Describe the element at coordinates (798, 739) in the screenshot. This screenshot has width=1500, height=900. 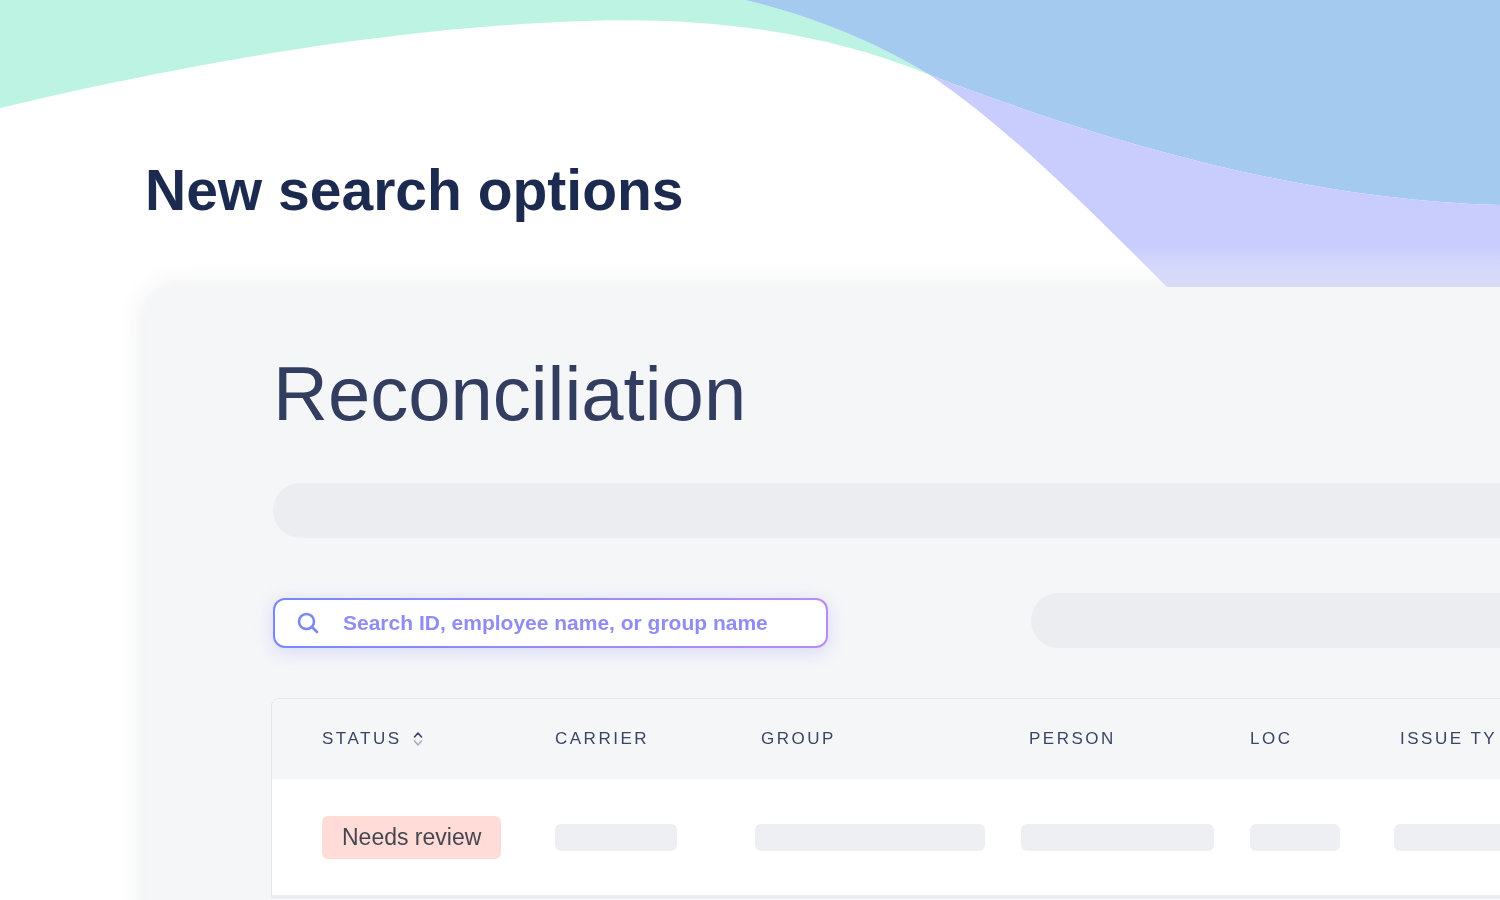
I see `column-header: GROUP` at that location.